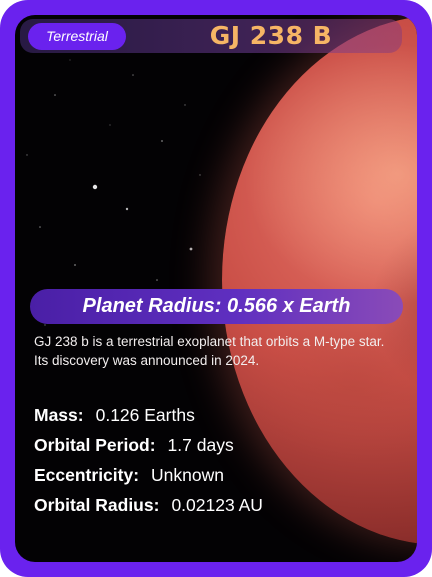  I want to click on stat-orbital-period: Orbital Period: 1.7 days, so click(214, 445).